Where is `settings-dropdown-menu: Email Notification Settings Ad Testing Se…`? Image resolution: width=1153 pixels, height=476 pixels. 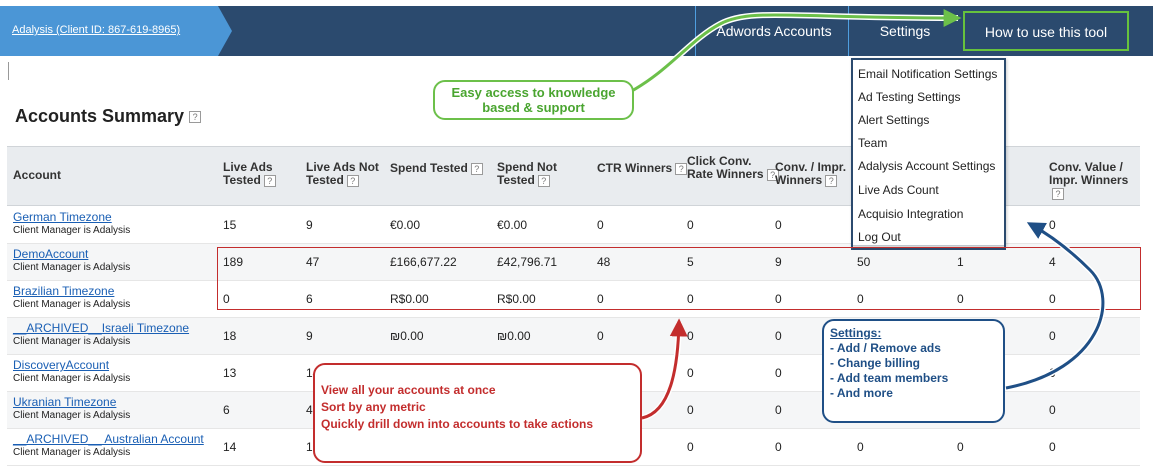
settings-dropdown-menu: Email Notification Settings Ad Testing Se… is located at coordinates (928, 152).